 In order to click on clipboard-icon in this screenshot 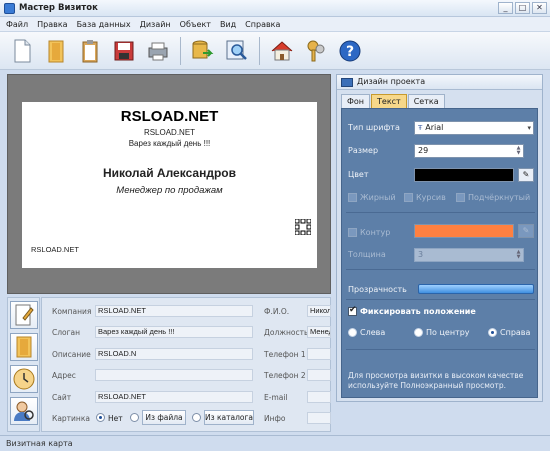, I will do `click(89, 50)`.